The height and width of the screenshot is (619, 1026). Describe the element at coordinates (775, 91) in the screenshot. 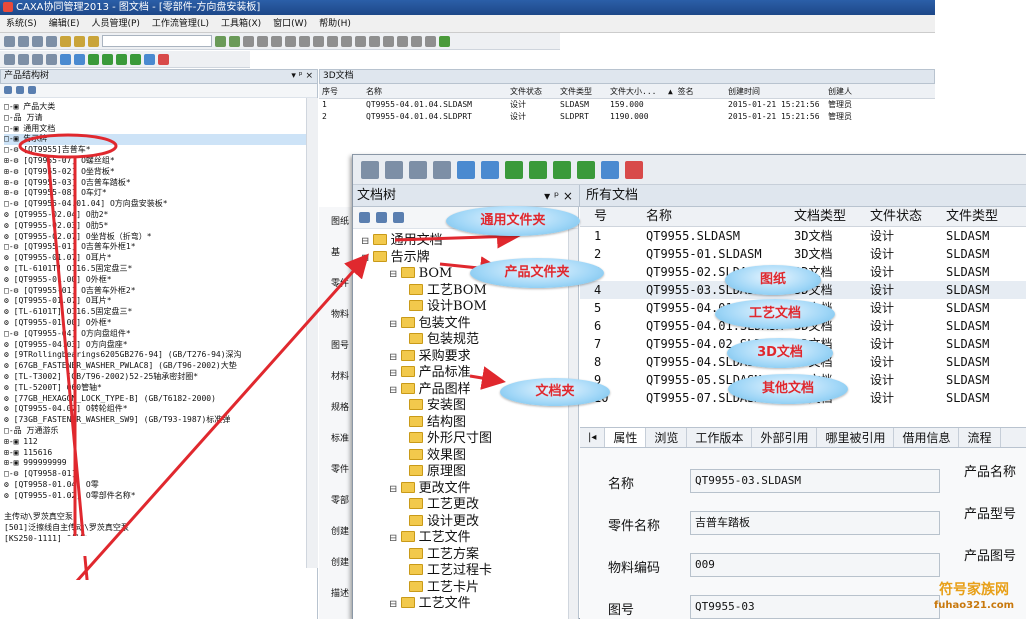

I see `column-header: 创建时间` at that location.